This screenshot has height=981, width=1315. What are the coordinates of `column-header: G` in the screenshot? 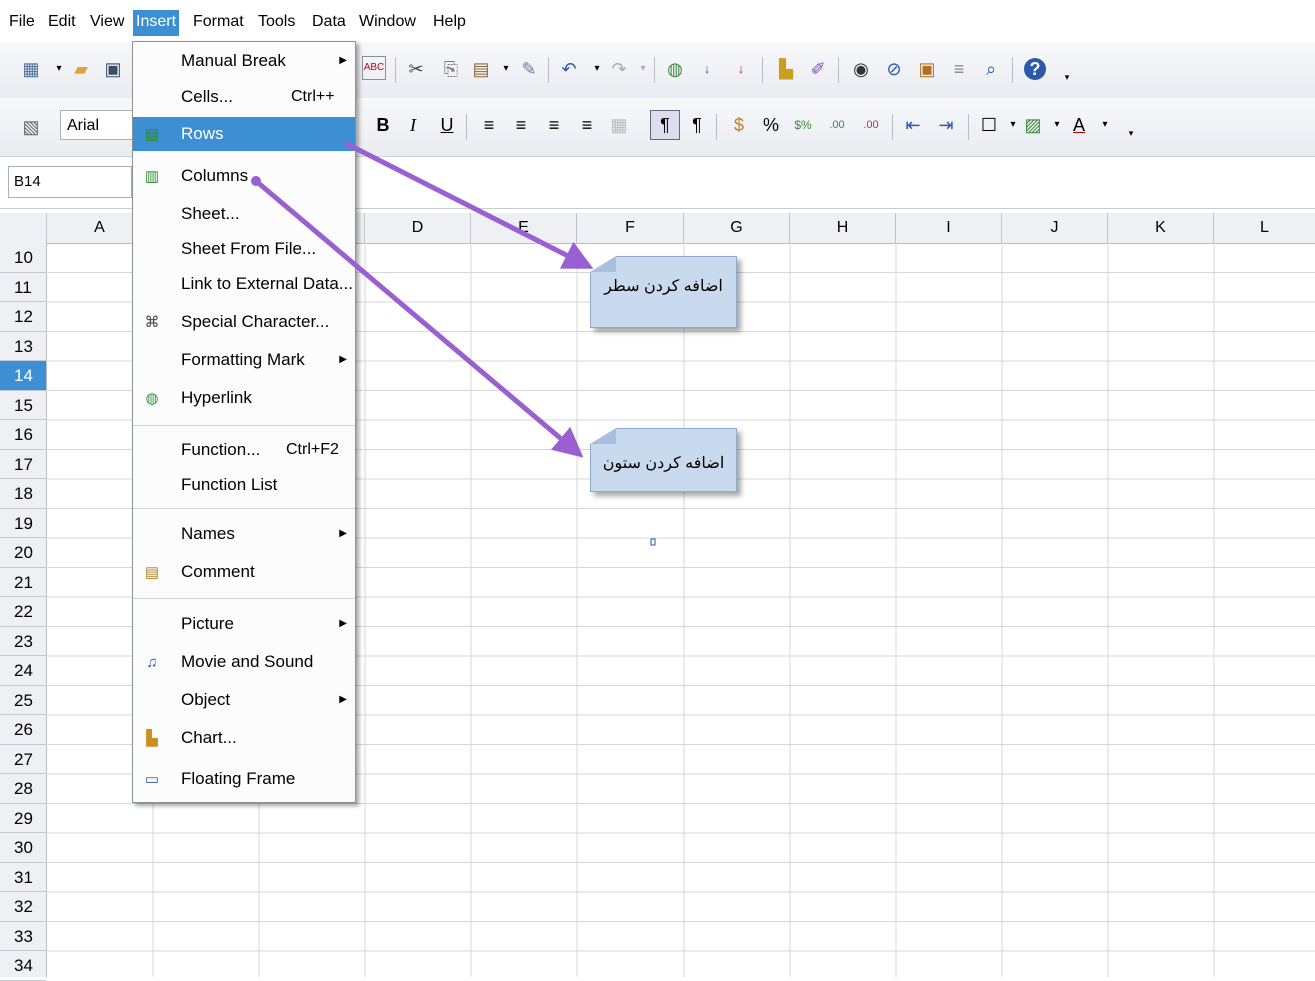 It's located at (737, 228).